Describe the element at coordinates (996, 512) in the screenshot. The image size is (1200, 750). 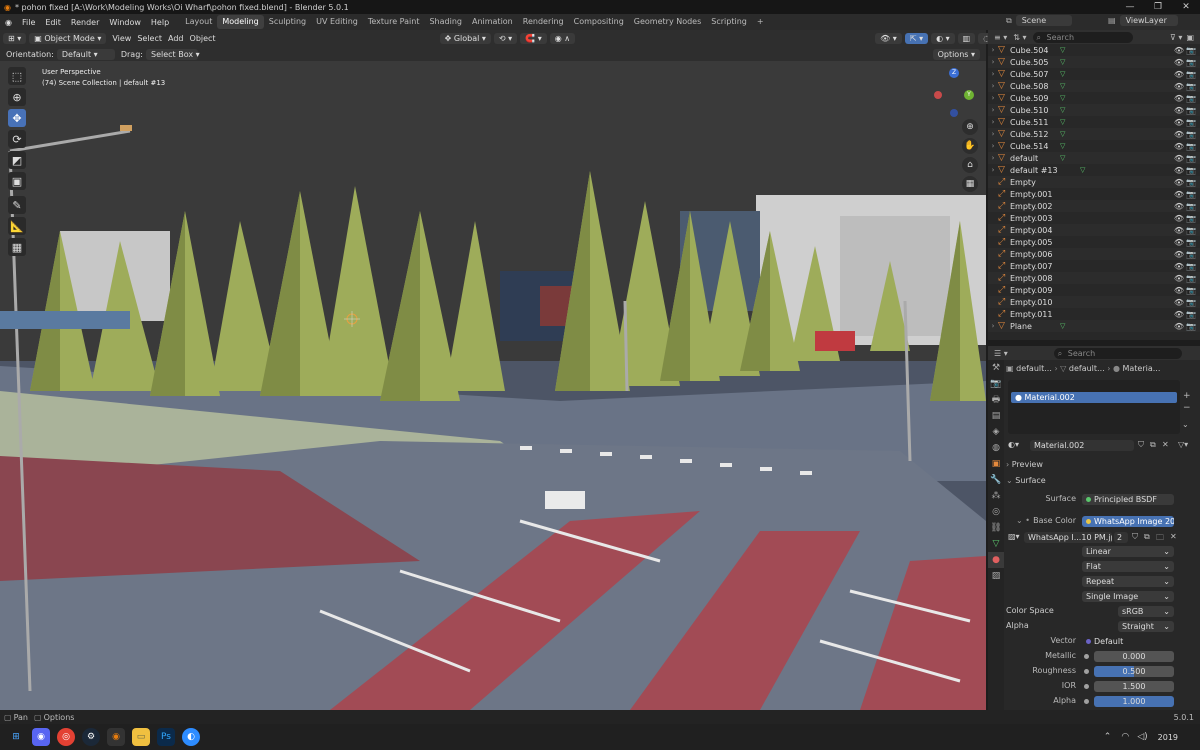
I see `physics-tab-icon: ◎` at that location.